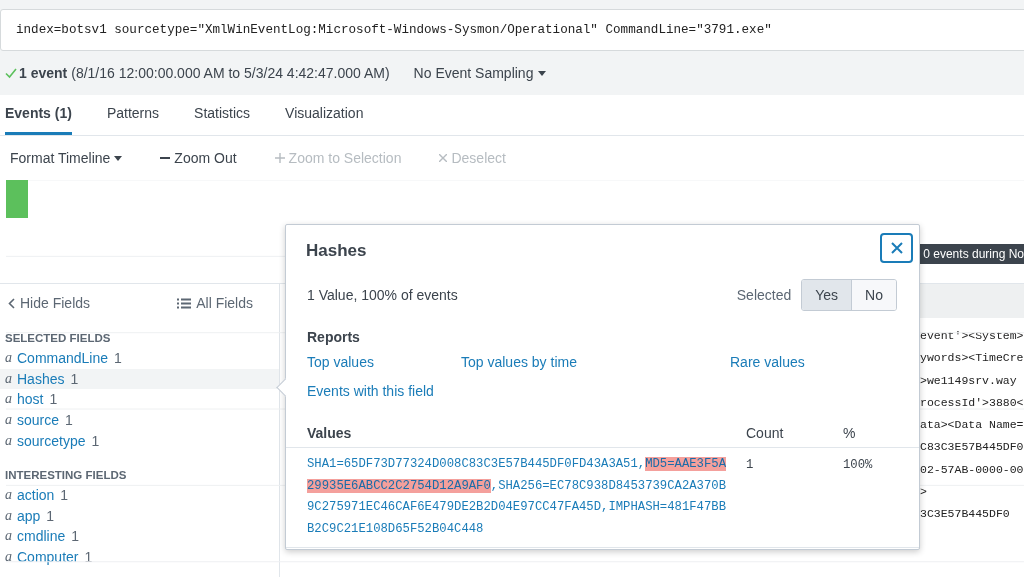  I want to click on event-text: 02-57AB-0000-00, so click(972, 469).